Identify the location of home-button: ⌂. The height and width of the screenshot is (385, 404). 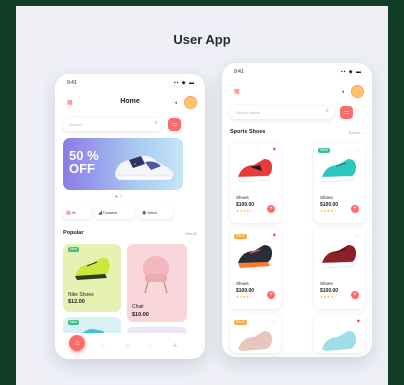
(77, 343).